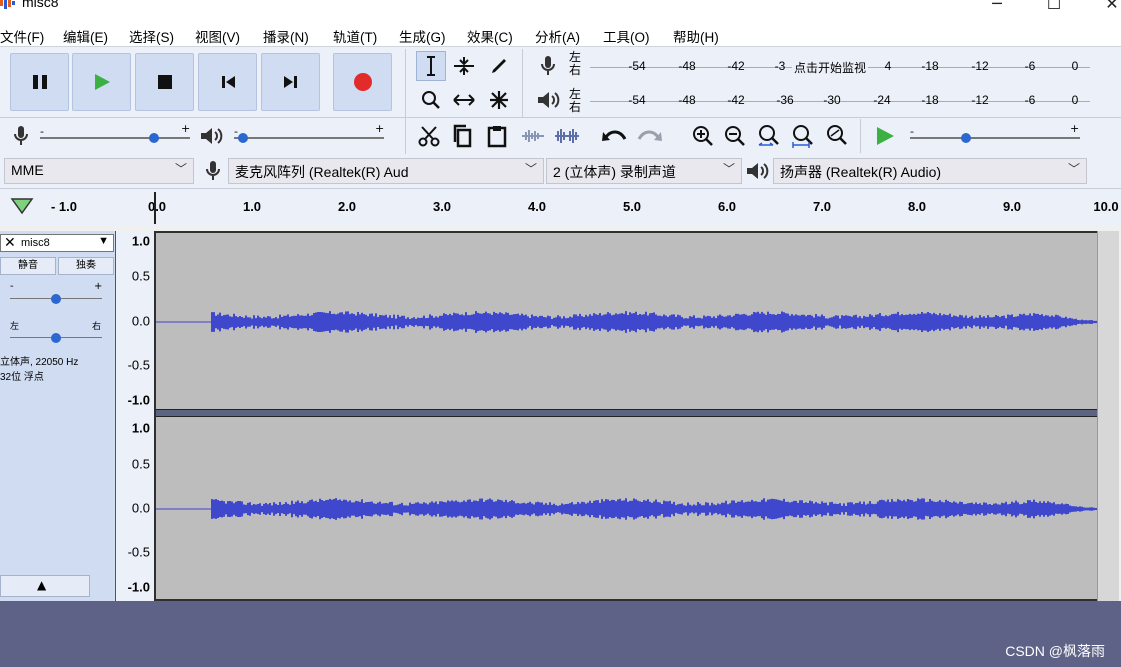 Image resolution: width=1121 pixels, height=667 pixels. I want to click on zoom-tool-icon, so click(431, 100).